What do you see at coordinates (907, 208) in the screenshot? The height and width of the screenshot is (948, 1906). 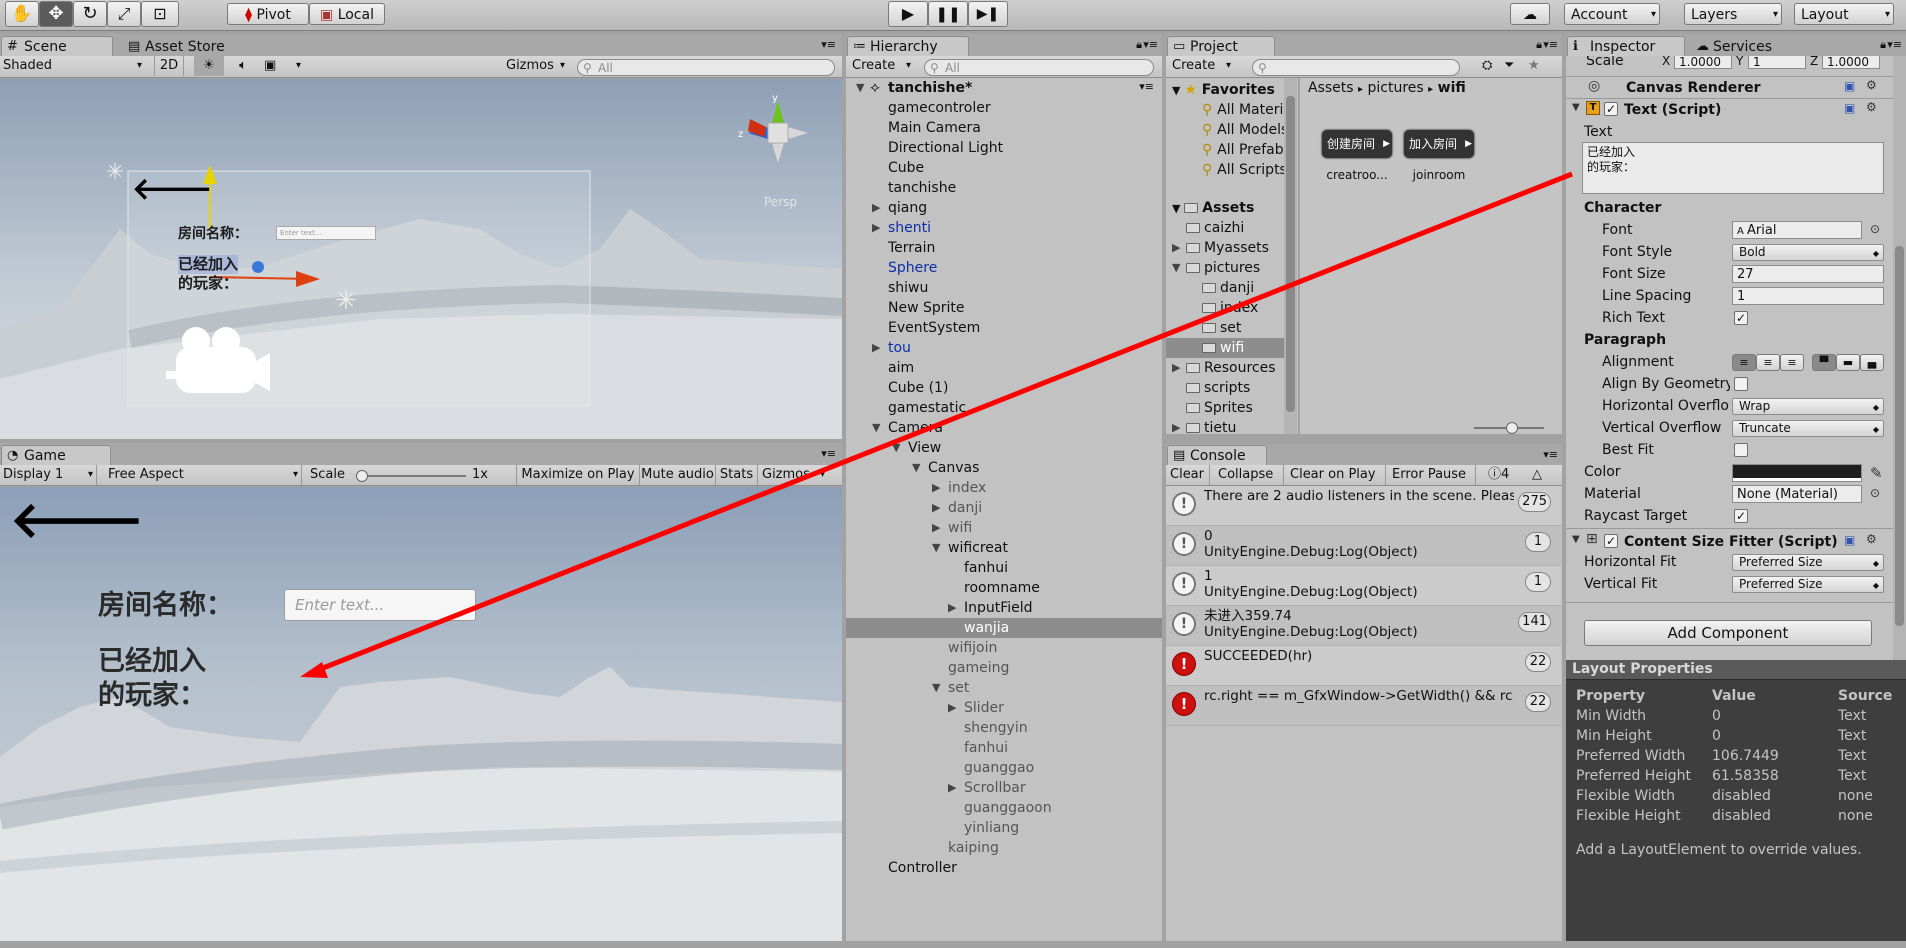 I see `hierarchy-item: qiang` at bounding box center [907, 208].